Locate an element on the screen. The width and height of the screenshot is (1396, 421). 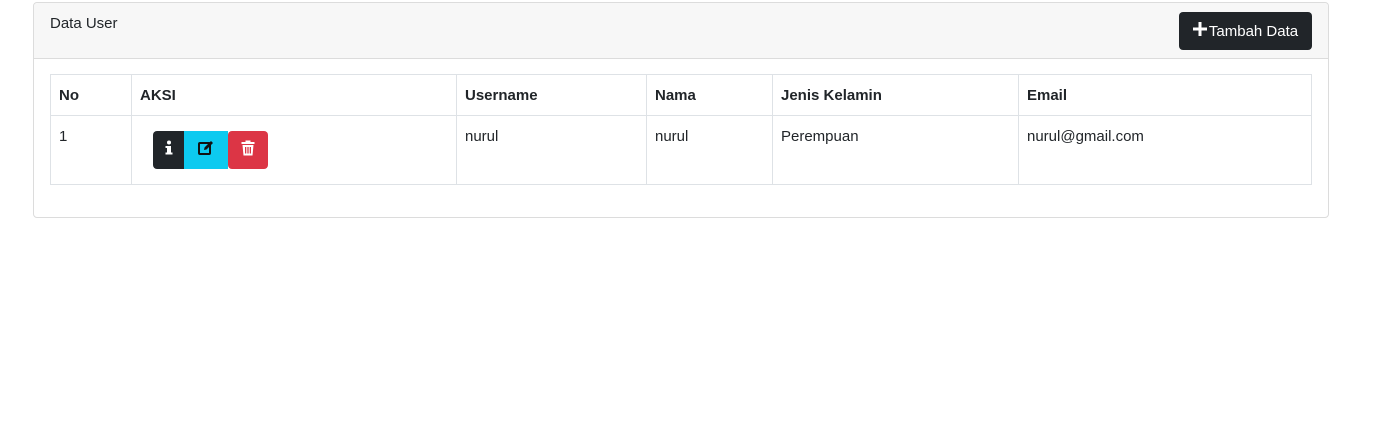
add-data-button: Tambah Data is located at coordinates (1245, 31).